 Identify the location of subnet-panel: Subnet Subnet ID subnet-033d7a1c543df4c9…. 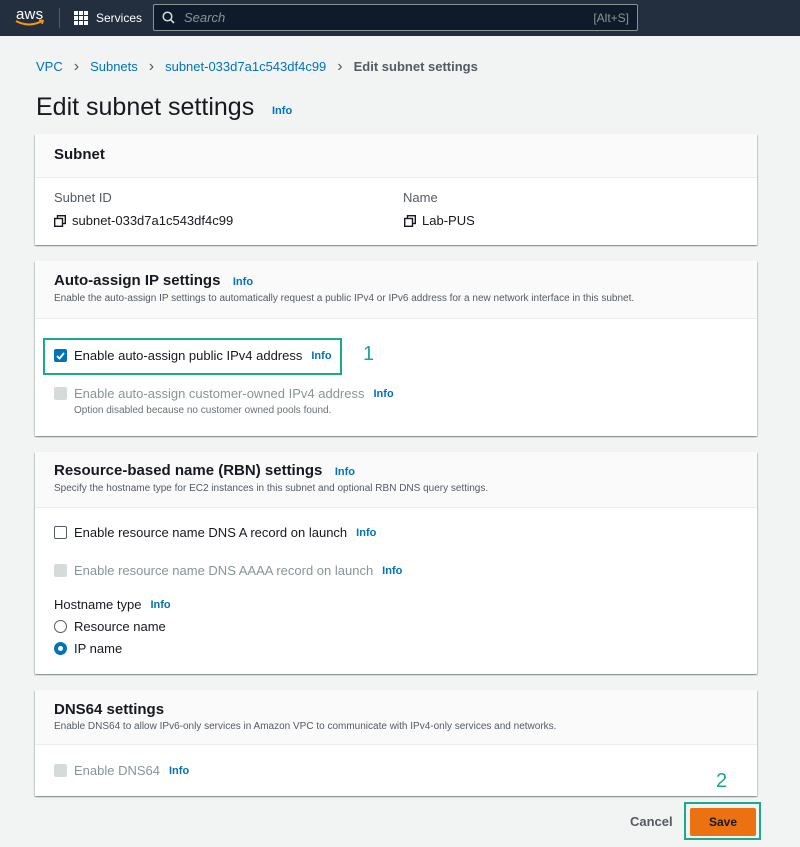
(396, 189).